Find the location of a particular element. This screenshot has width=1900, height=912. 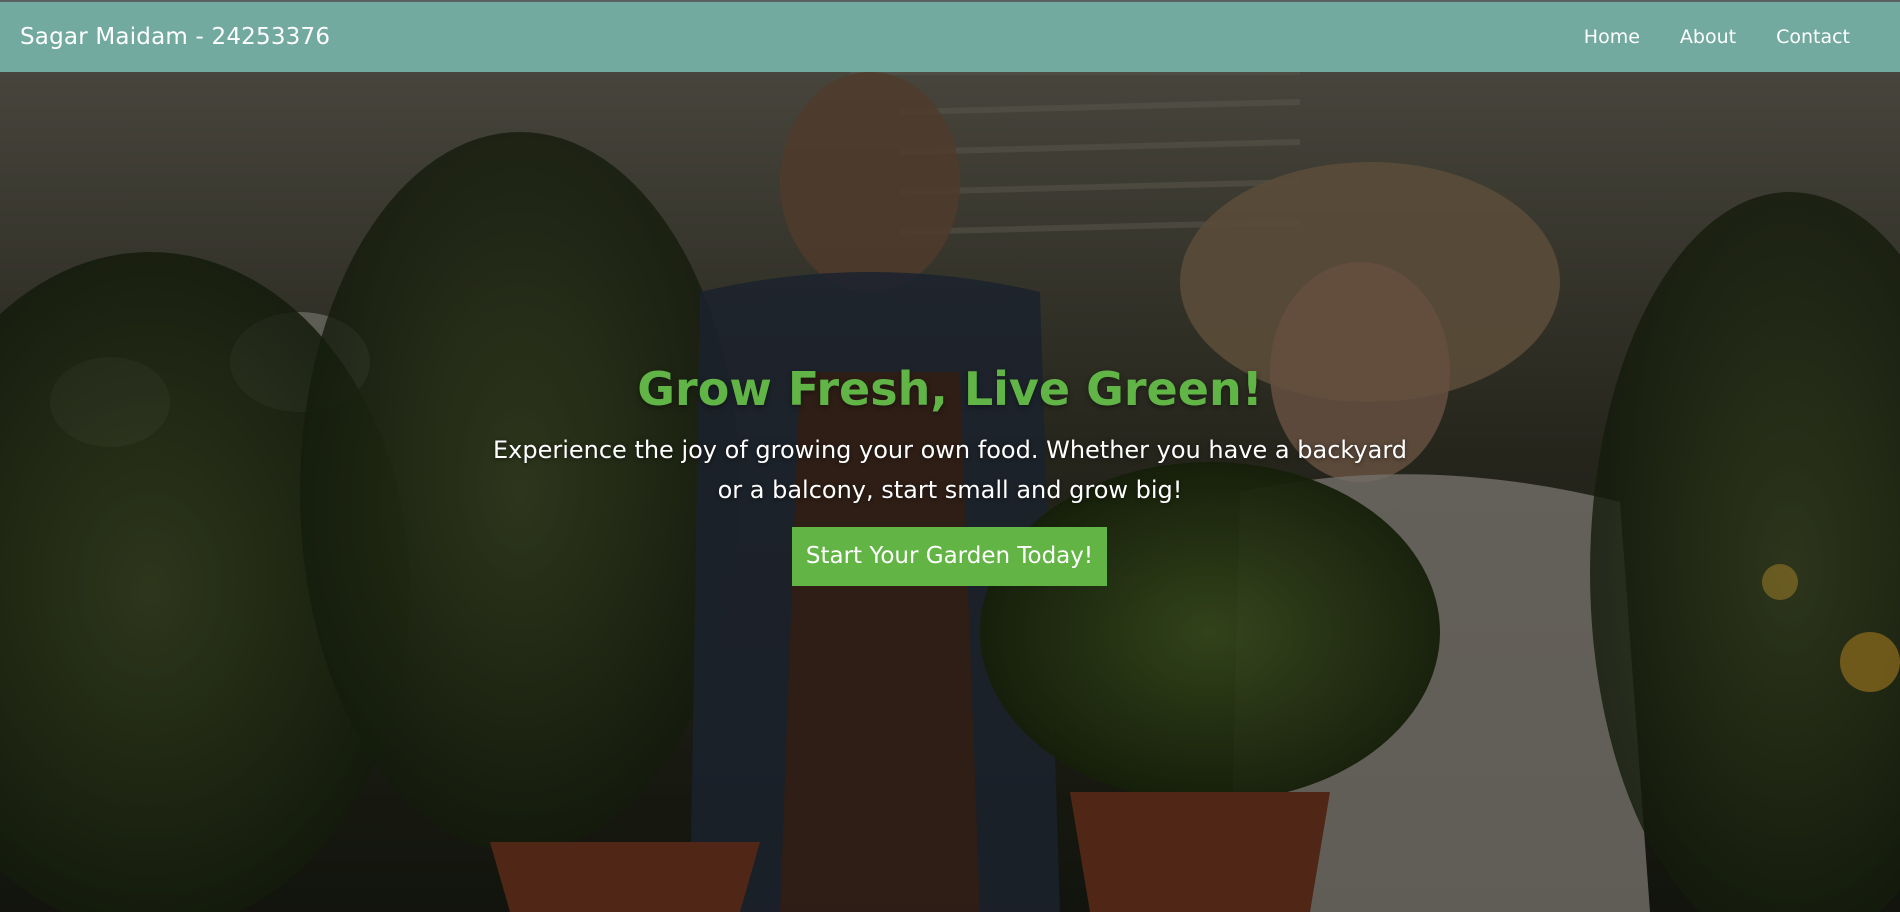

hero-title: Grow Fresh, Live Green! is located at coordinates (950, 389).